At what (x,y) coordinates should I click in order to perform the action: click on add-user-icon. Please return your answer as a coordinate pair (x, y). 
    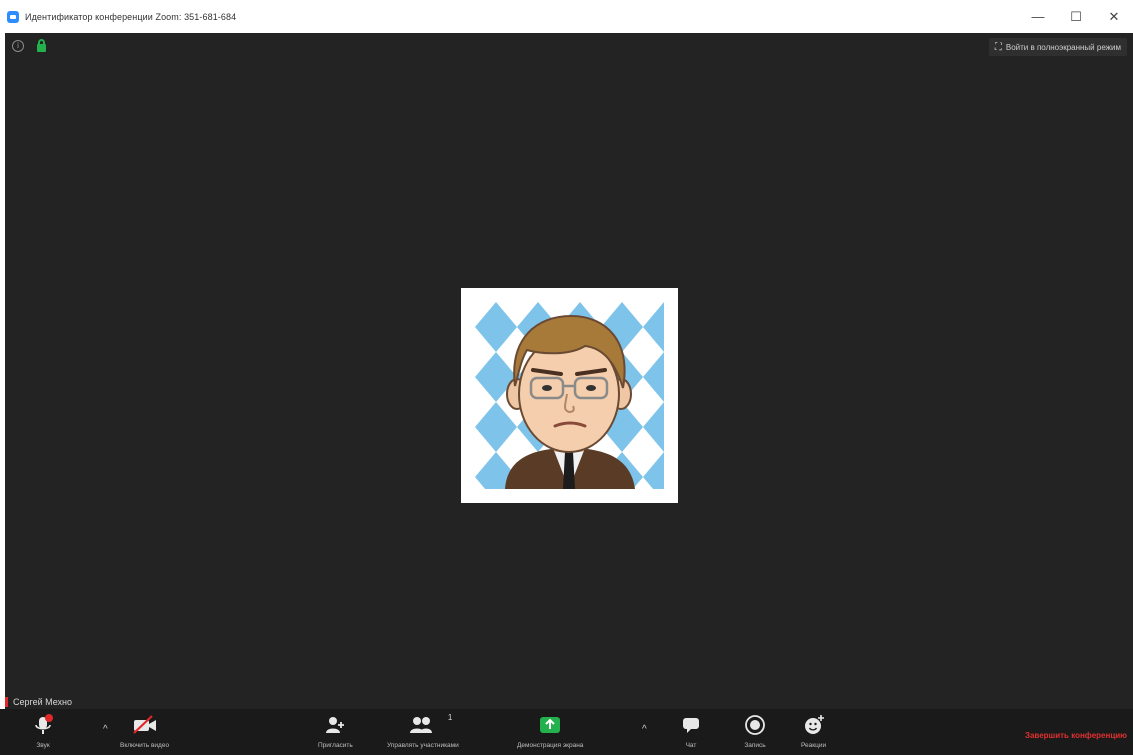
    Looking at the image, I should click on (335, 725).